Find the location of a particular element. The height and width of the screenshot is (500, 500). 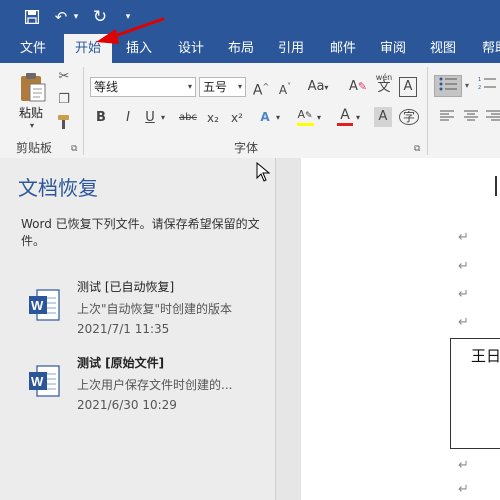

clipboard-launcher-icon: ⧉ is located at coordinates (75, 149).